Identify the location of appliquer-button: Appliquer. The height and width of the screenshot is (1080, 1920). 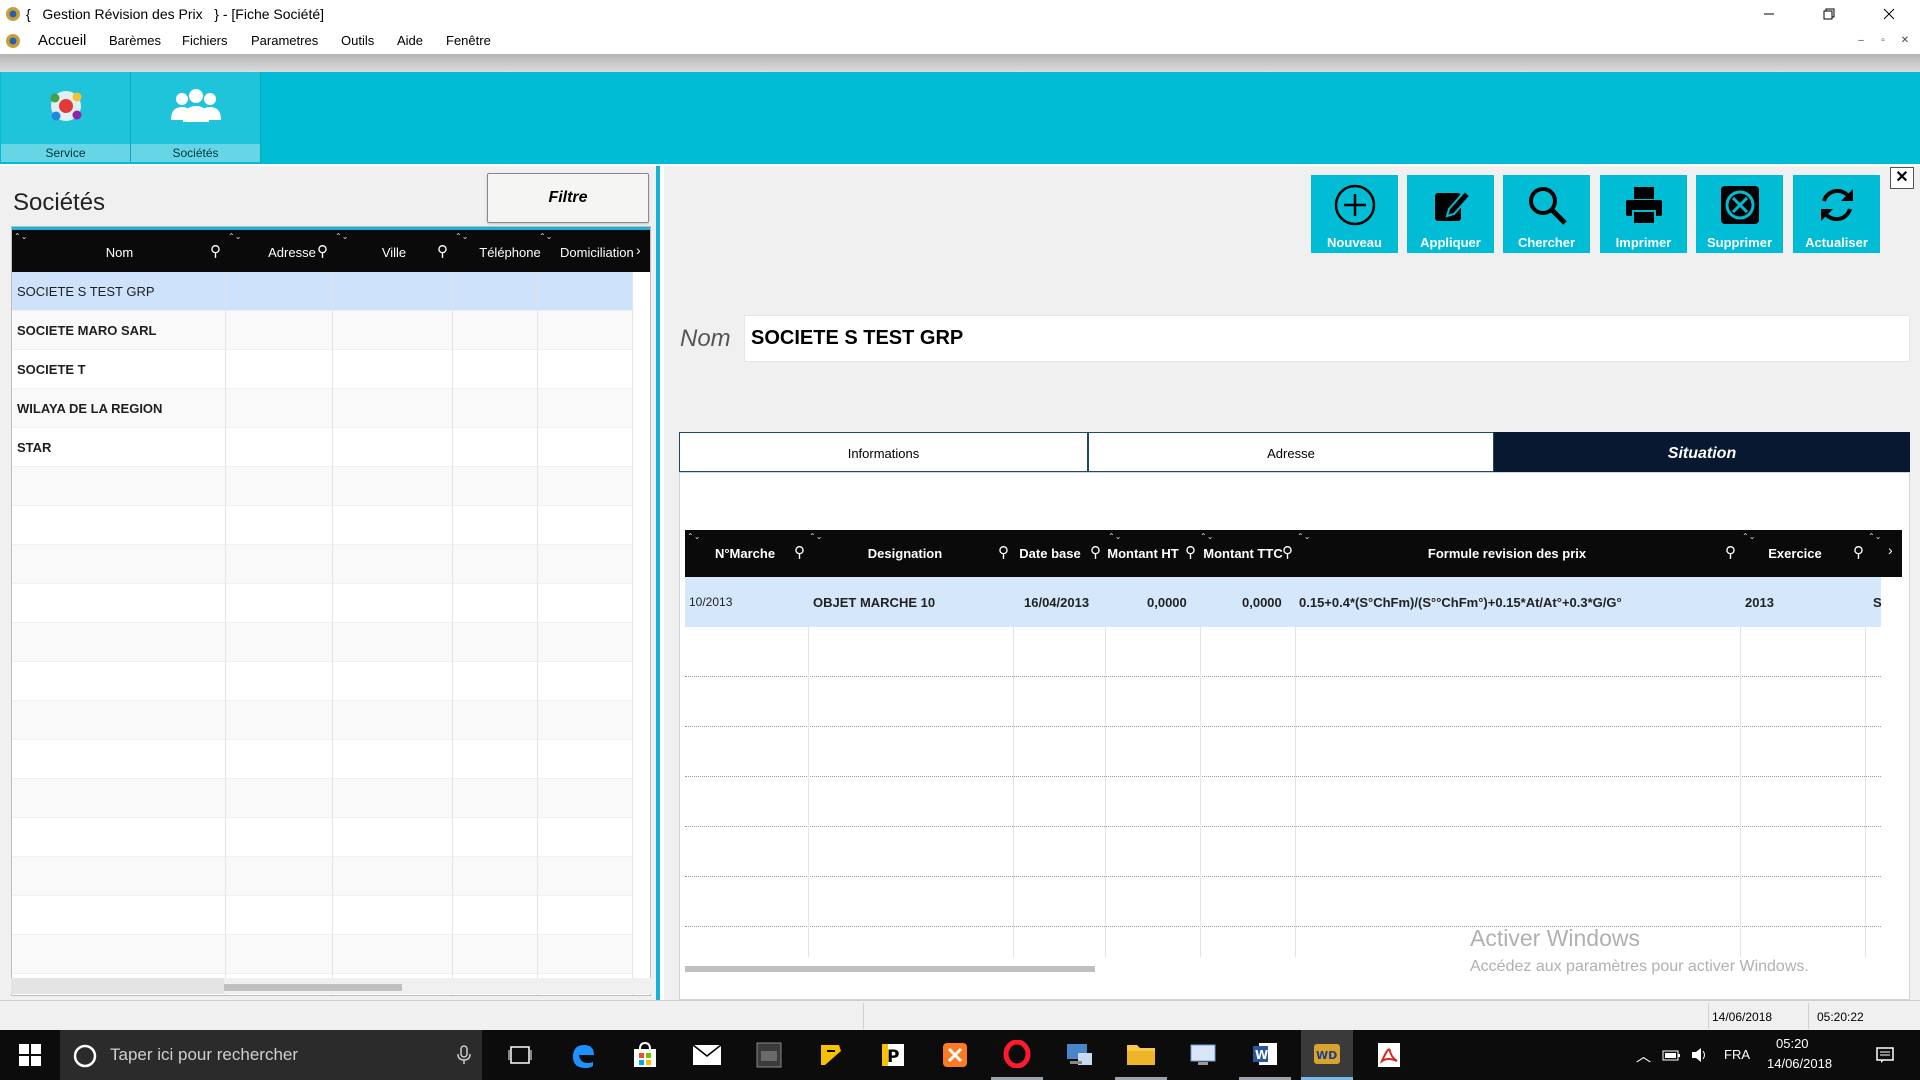
(1450, 214).